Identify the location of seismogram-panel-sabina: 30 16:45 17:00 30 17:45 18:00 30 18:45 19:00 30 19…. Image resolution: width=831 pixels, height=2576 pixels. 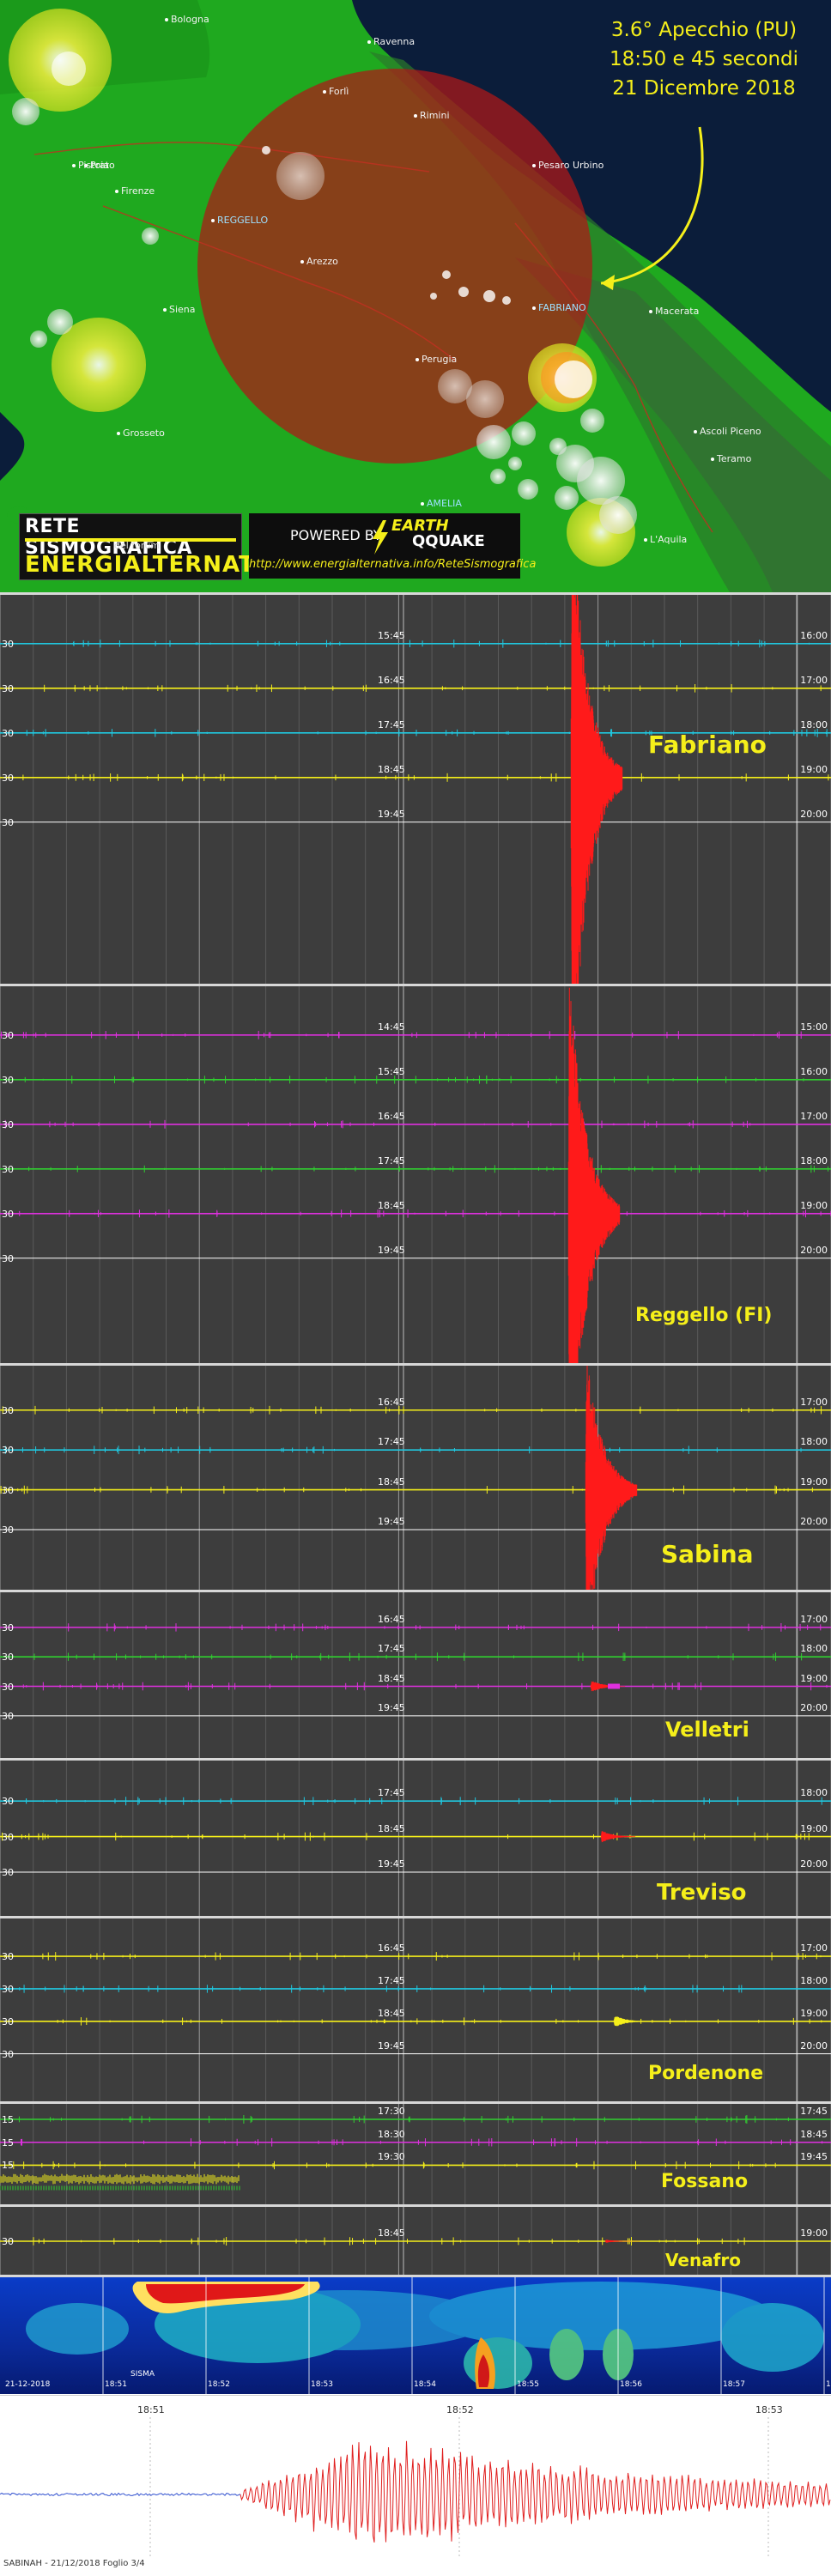
(415, 1476).